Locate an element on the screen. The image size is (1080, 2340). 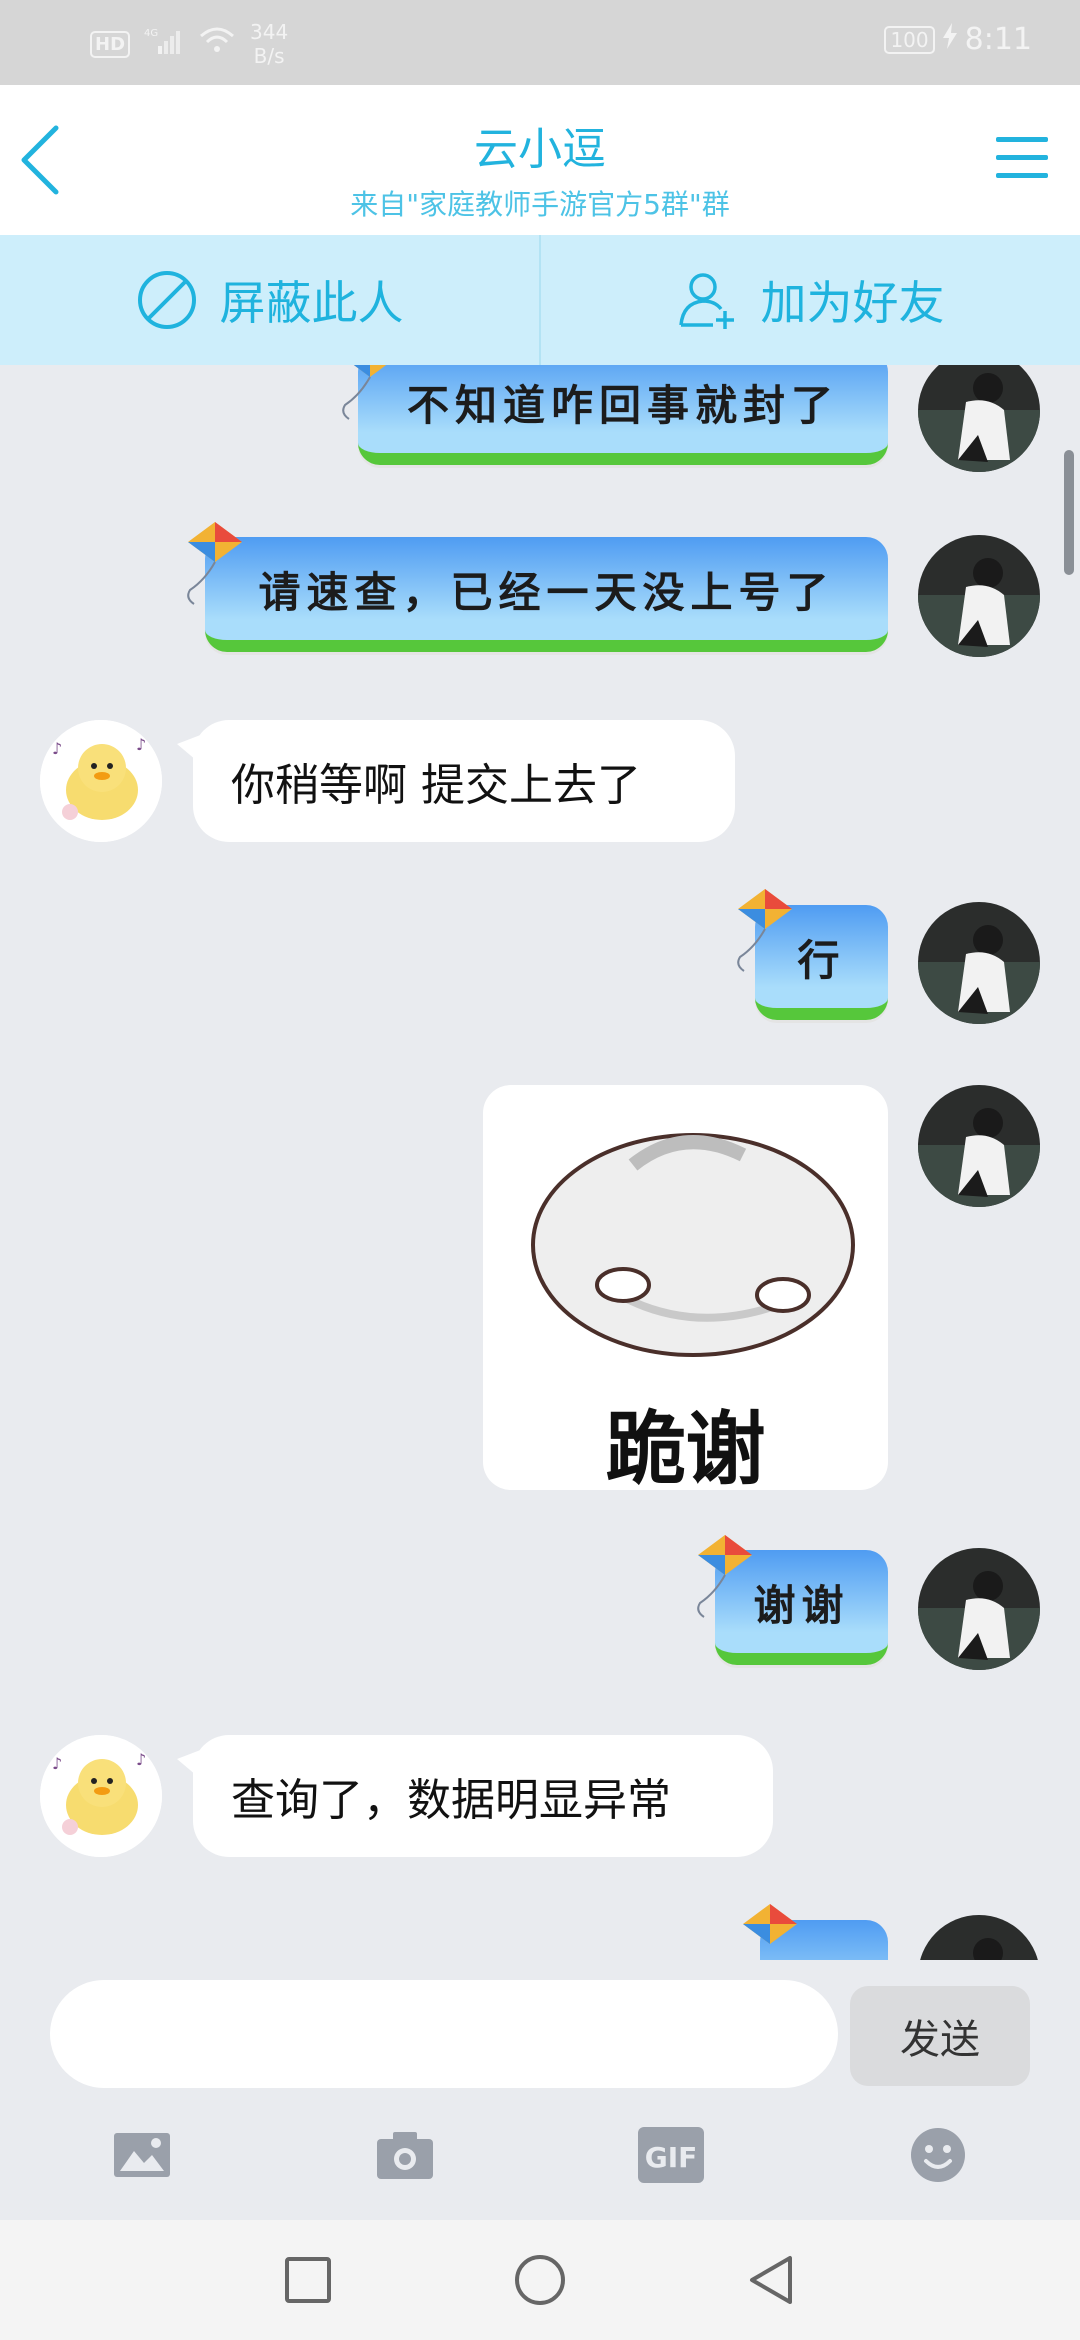
triangle-back-icon is located at coordinates (771, 2280).